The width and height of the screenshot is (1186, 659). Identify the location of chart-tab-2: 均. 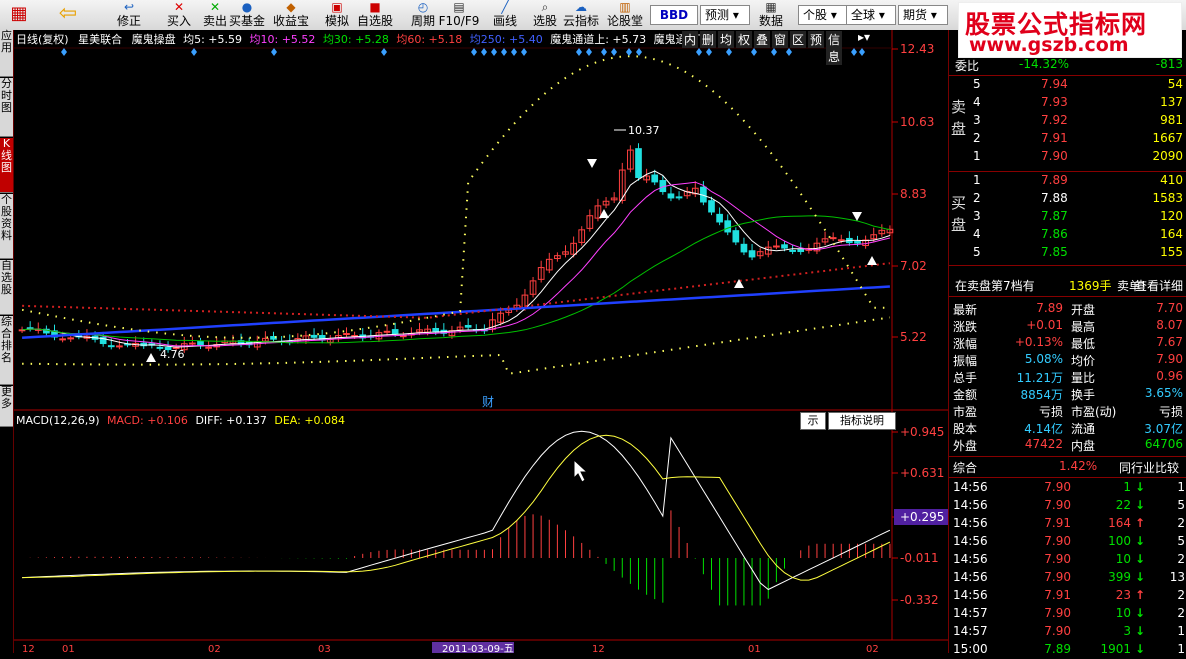
(726, 39).